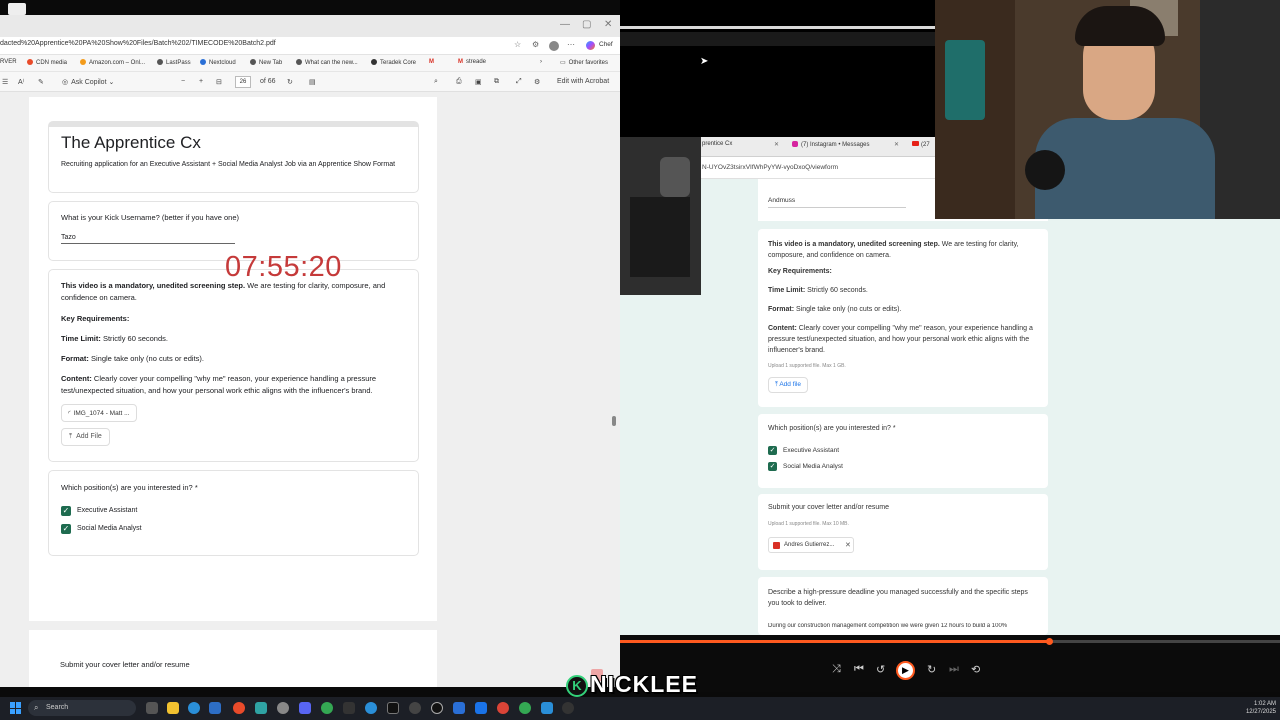 The height and width of the screenshot is (720, 1280). I want to click on time-limit-value: Strictly 60 seconds., so click(836, 290).